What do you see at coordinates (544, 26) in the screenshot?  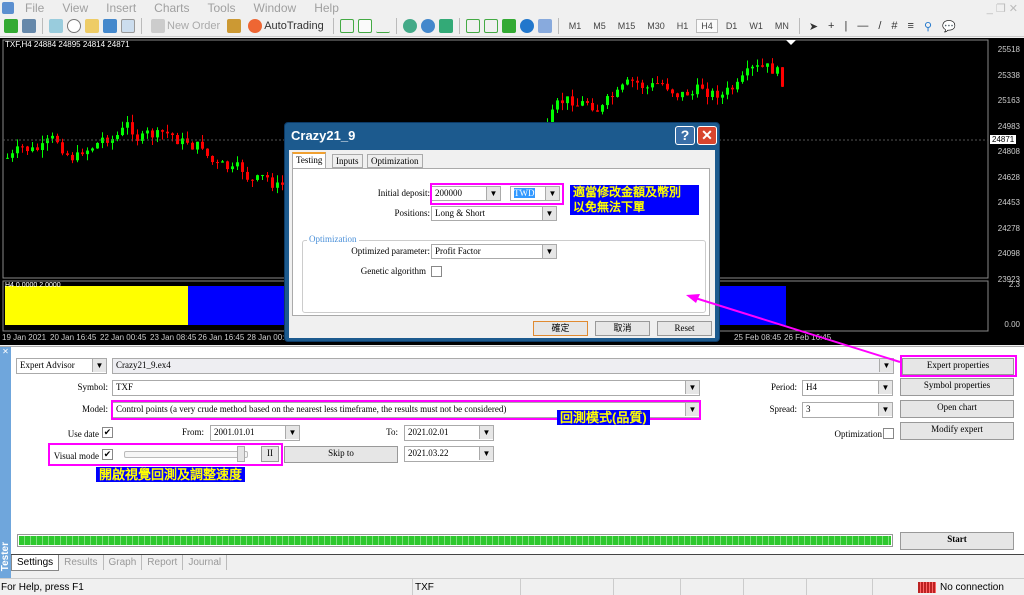 I see `templates-icon` at bounding box center [544, 26].